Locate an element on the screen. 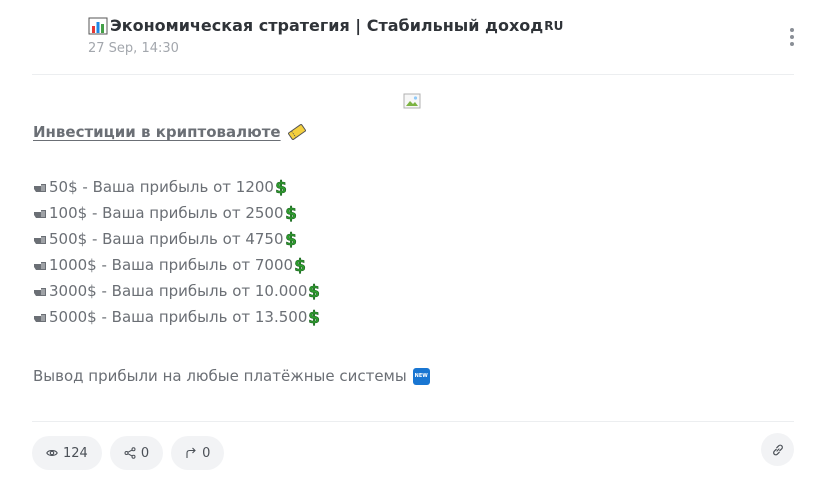 This screenshot has width=822, height=481. list-item: 100$ - Ваша прибыль от 2500 $ is located at coordinates (176, 213).